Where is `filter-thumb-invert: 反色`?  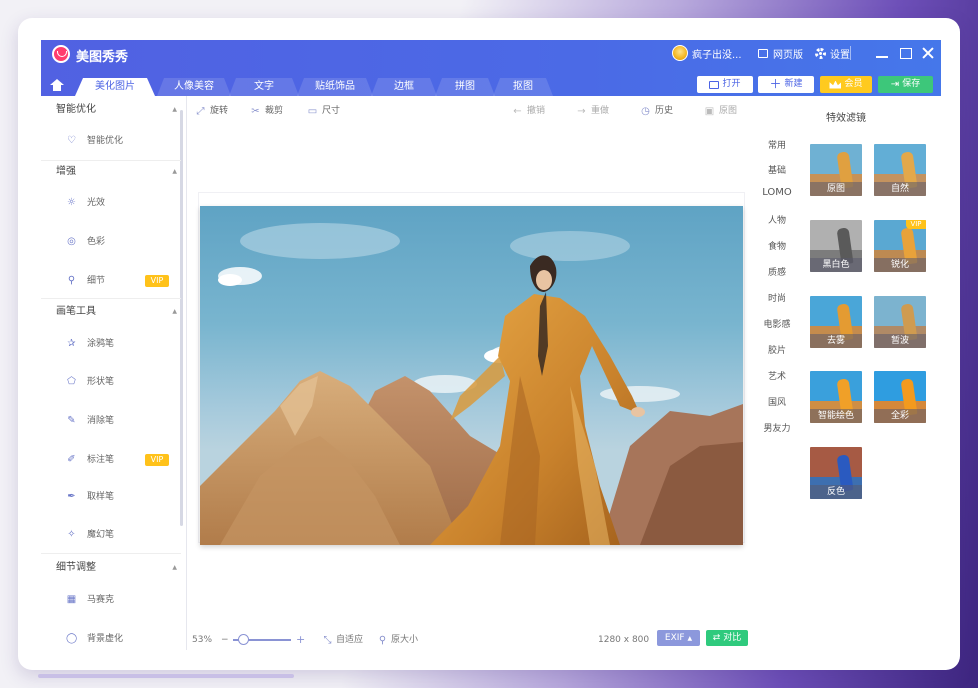 filter-thumb-invert: 反色 is located at coordinates (836, 473).